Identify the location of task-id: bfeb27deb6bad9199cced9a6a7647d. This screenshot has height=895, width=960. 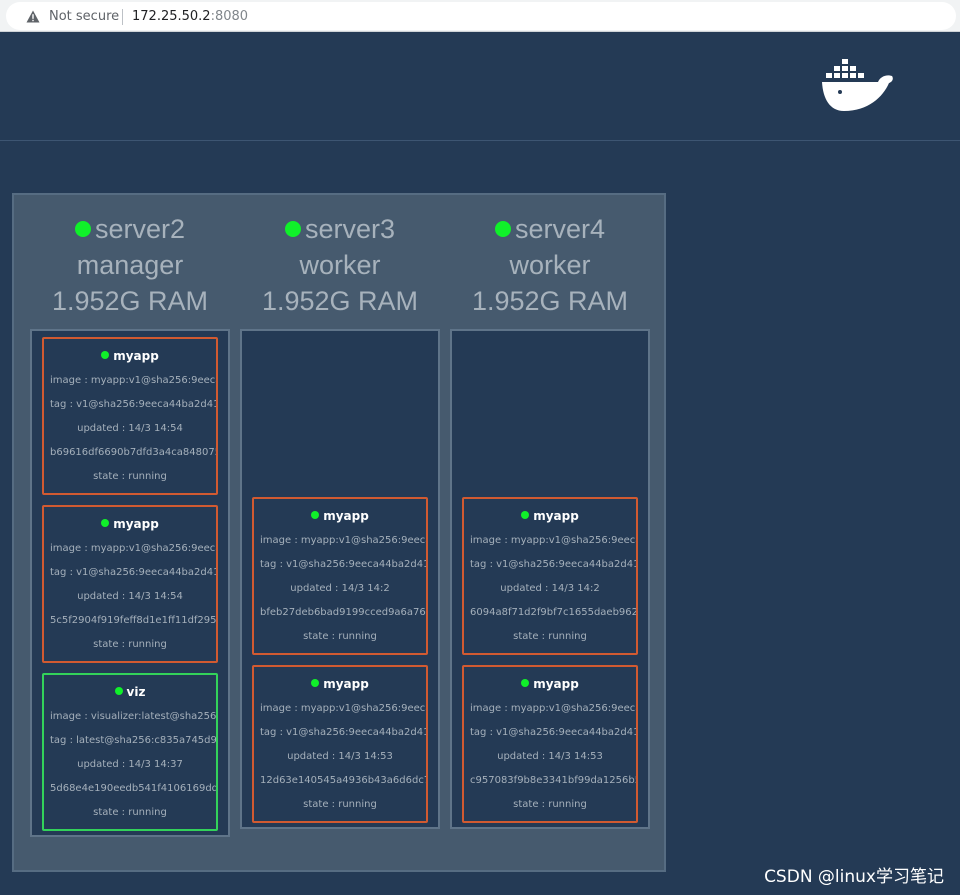
(344, 612).